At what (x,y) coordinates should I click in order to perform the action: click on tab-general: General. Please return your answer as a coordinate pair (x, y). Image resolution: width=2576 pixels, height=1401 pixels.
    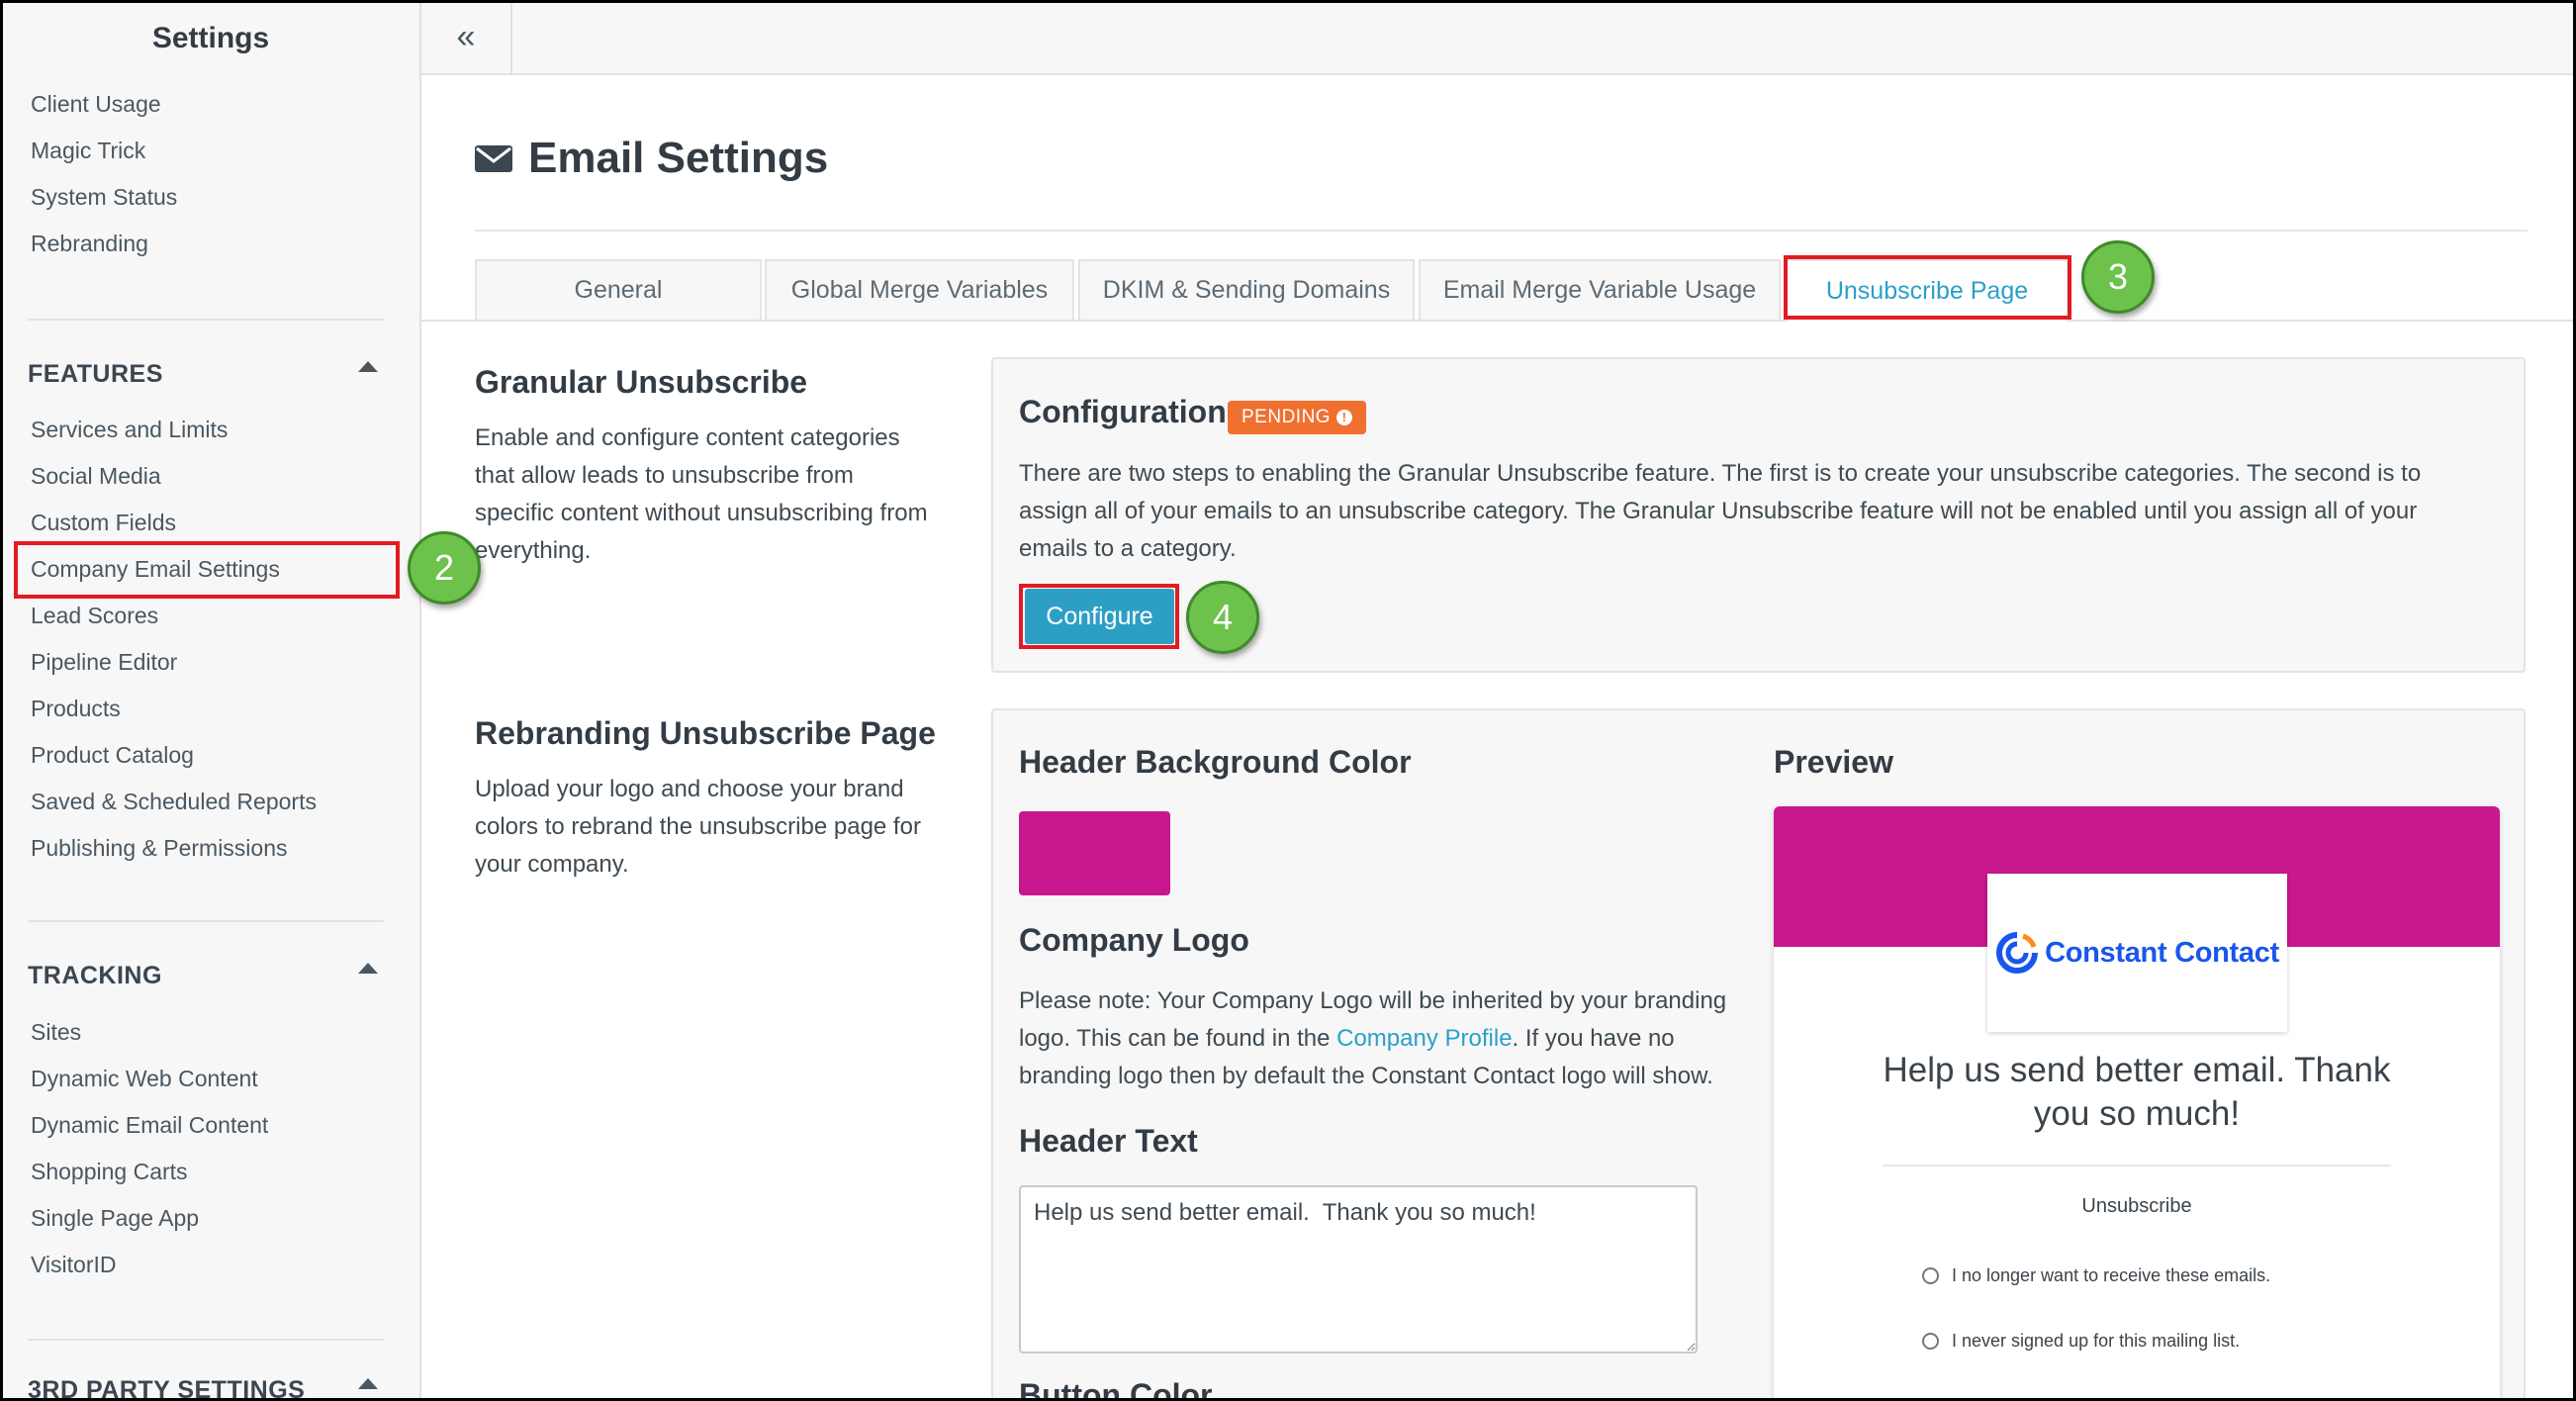
    Looking at the image, I should click on (618, 289).